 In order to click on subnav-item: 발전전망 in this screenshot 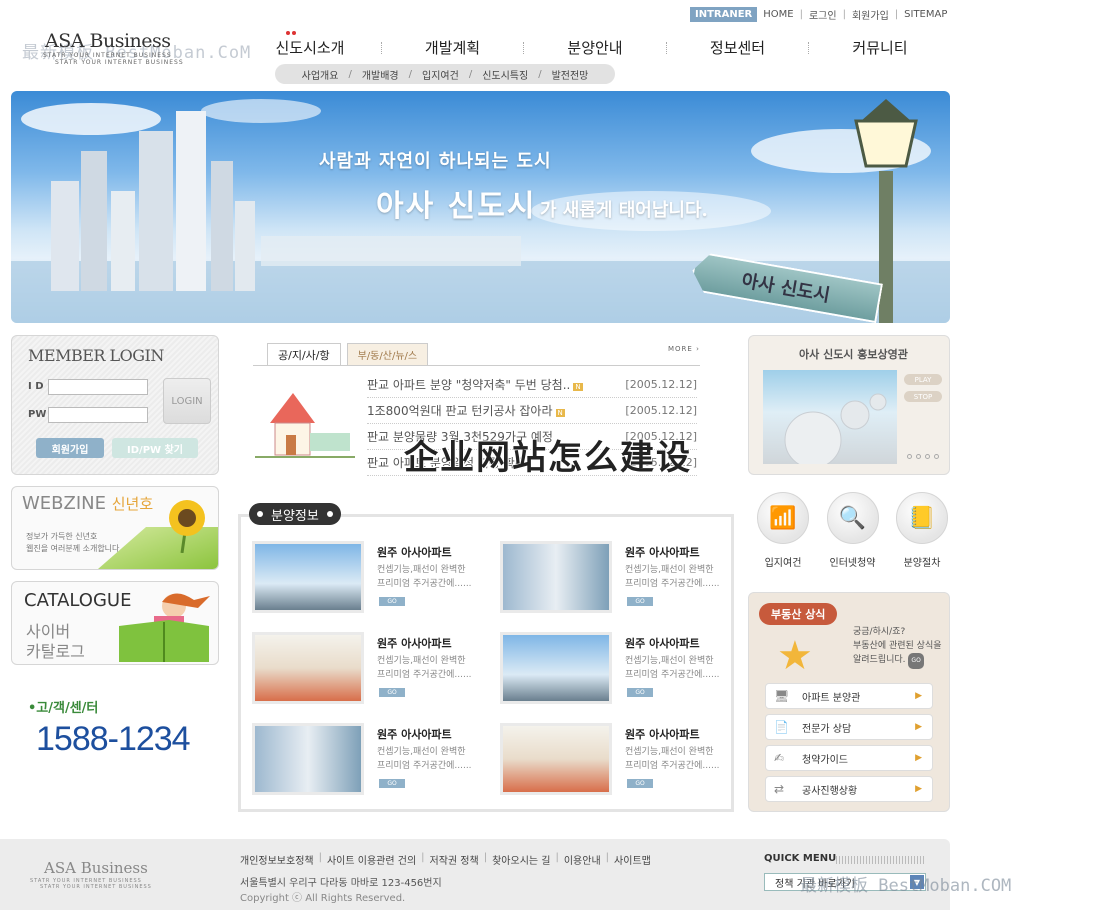, I will do `click(570, 74)`.